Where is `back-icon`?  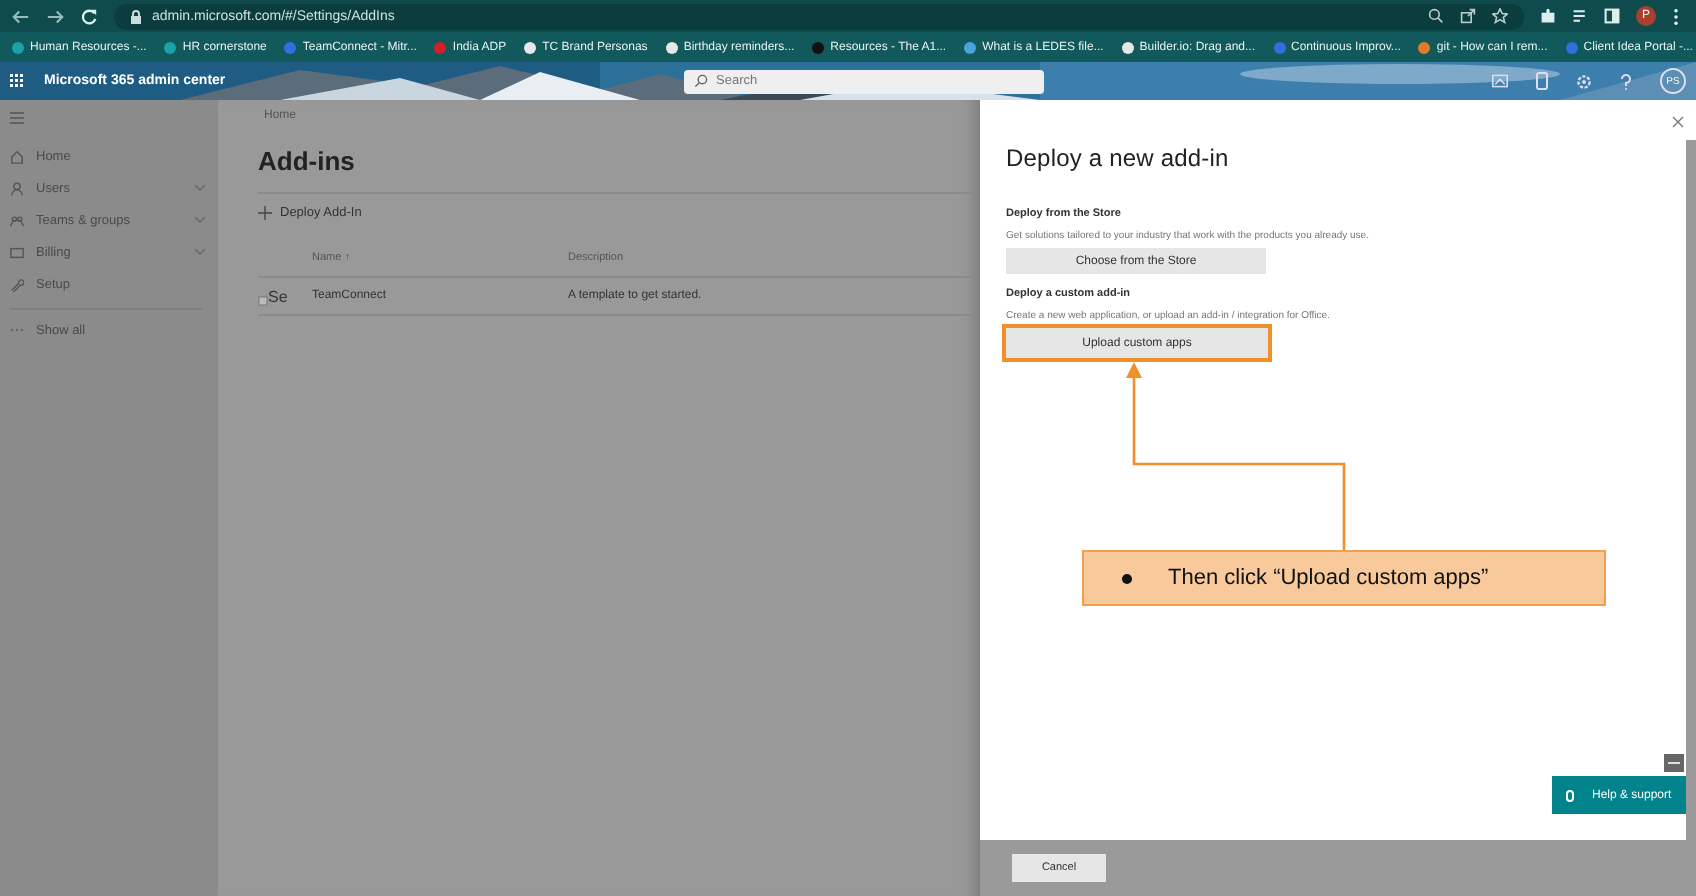 back-icon is located at coordinates (21, 16).